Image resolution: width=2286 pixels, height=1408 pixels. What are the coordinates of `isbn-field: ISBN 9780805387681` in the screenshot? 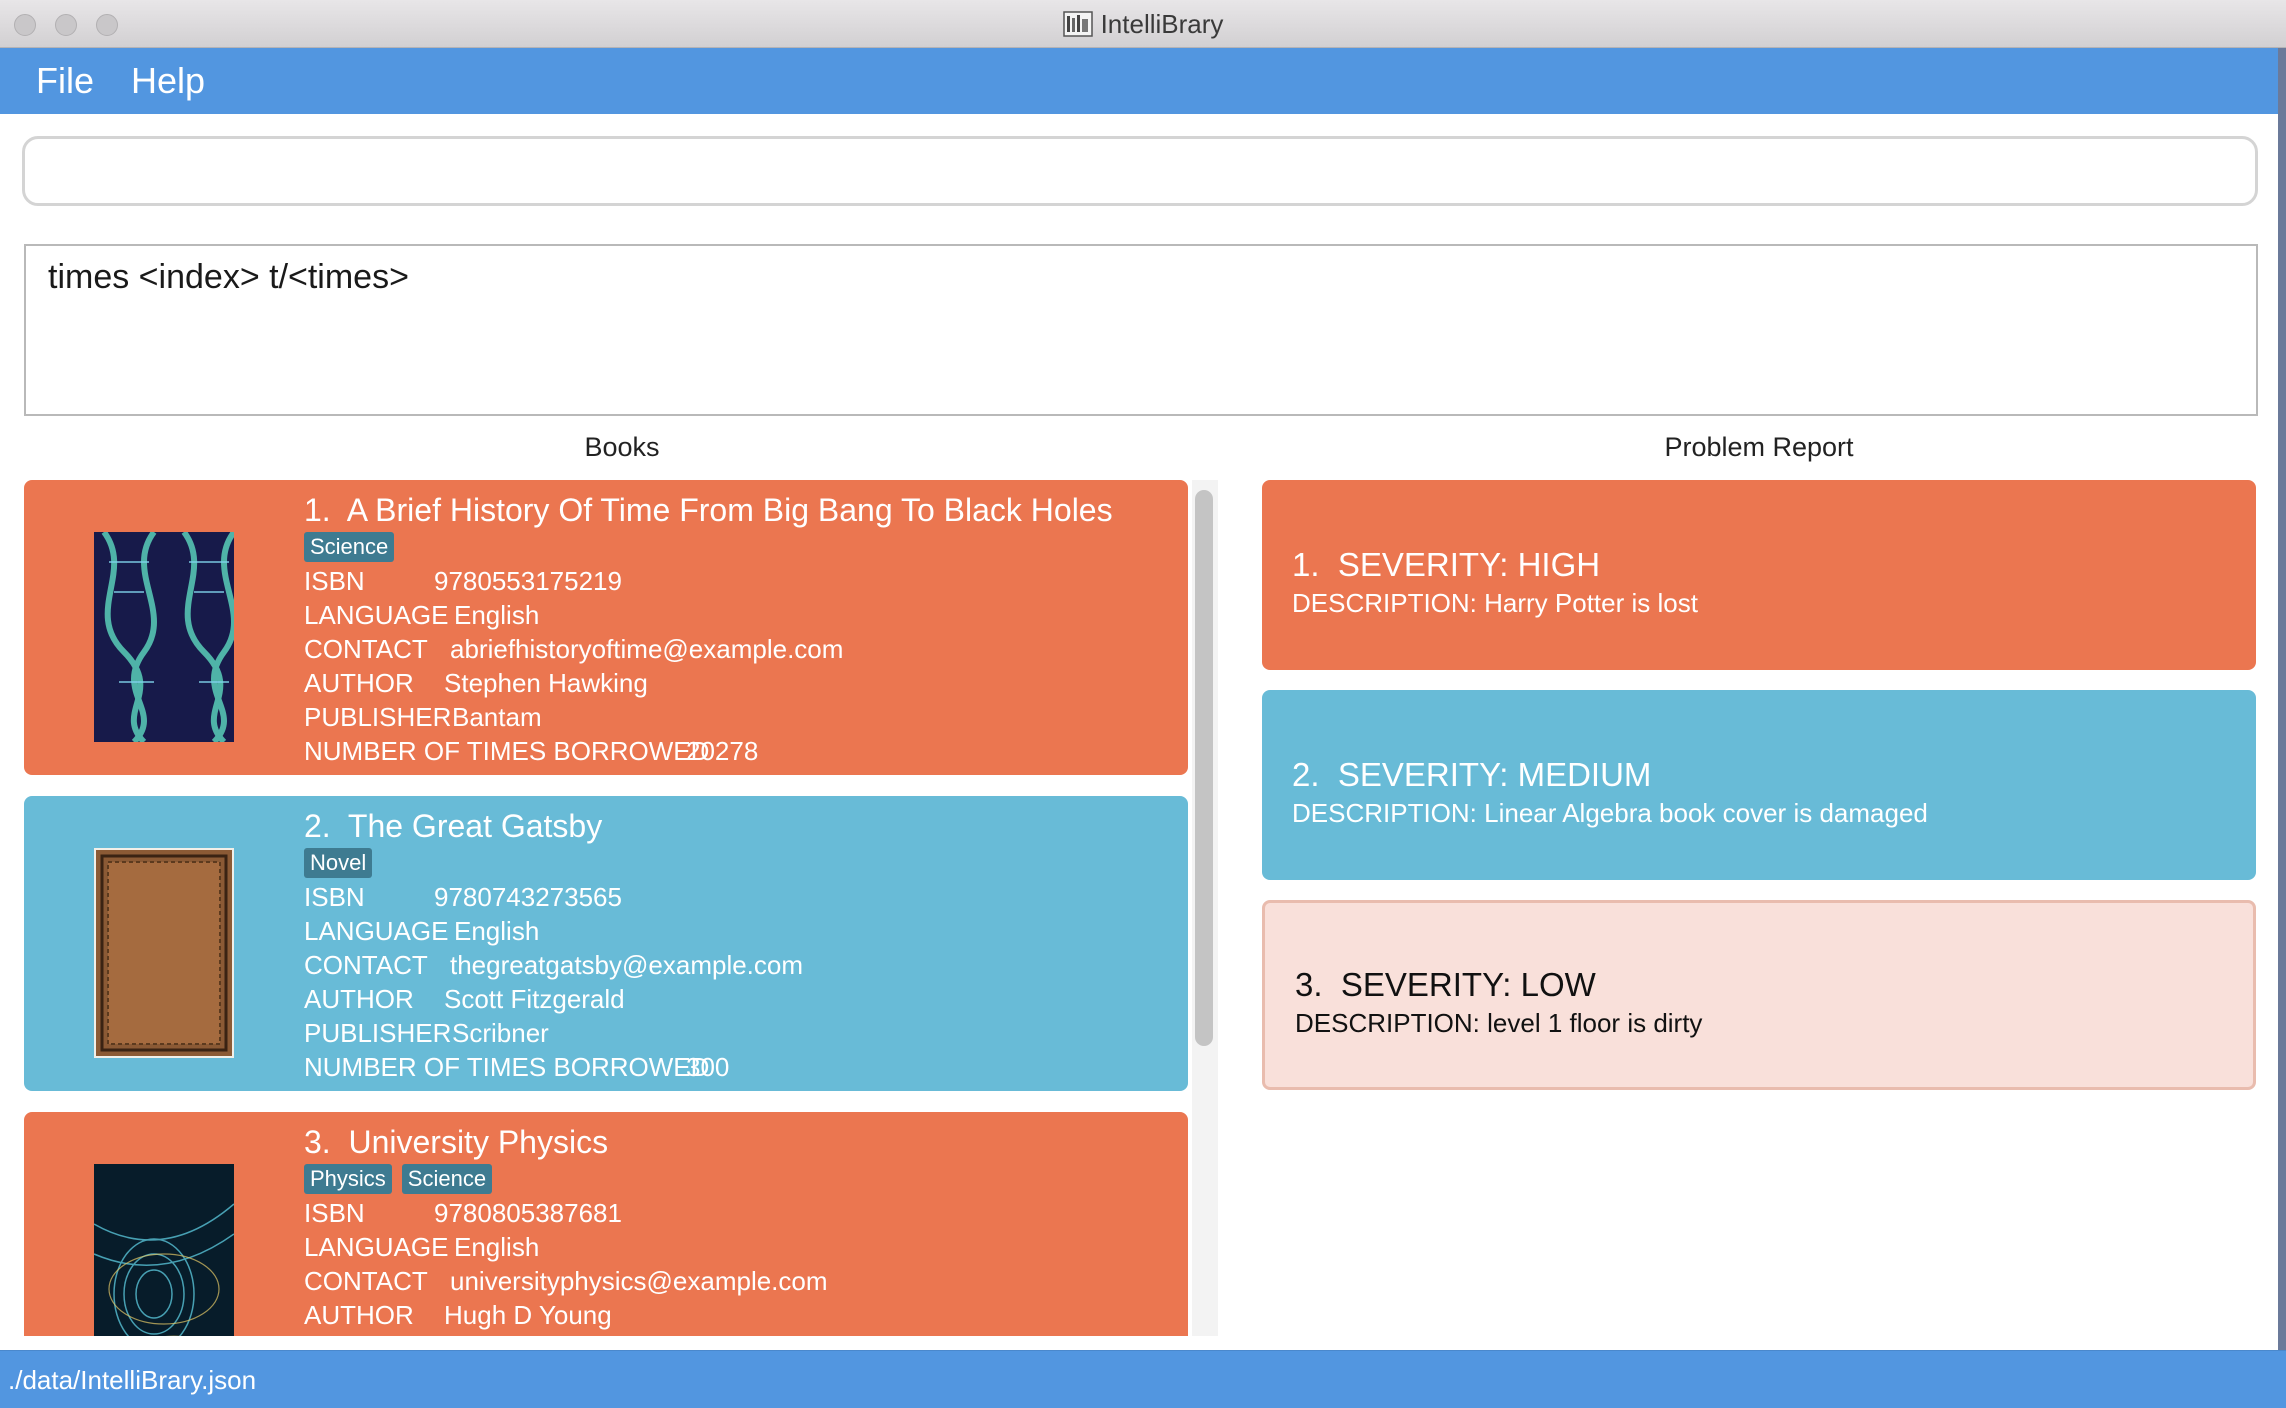 It's located at (463, 1213).